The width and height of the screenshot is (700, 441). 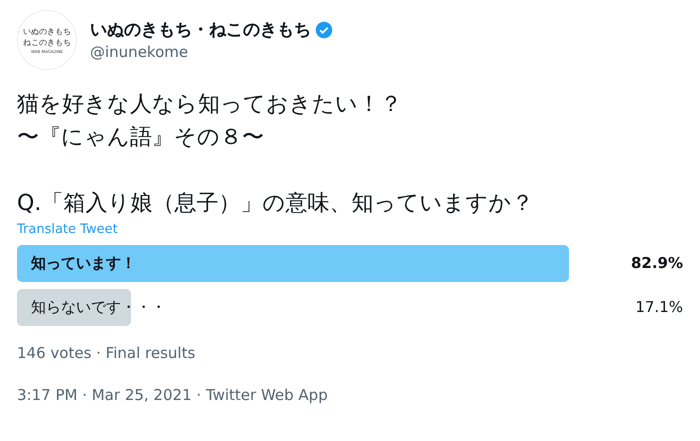 What do you see at coordinates (141, 138) in the screenshot?
I see `tweet-text: 〜『にゃん語』その８〜` at bounding box center [141, 138].